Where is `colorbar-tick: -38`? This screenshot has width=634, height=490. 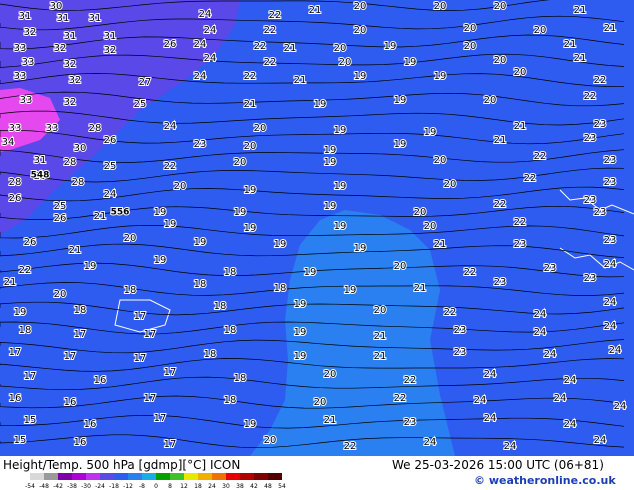 colorbar-tick: -38 is located at coordinates (72, 486).